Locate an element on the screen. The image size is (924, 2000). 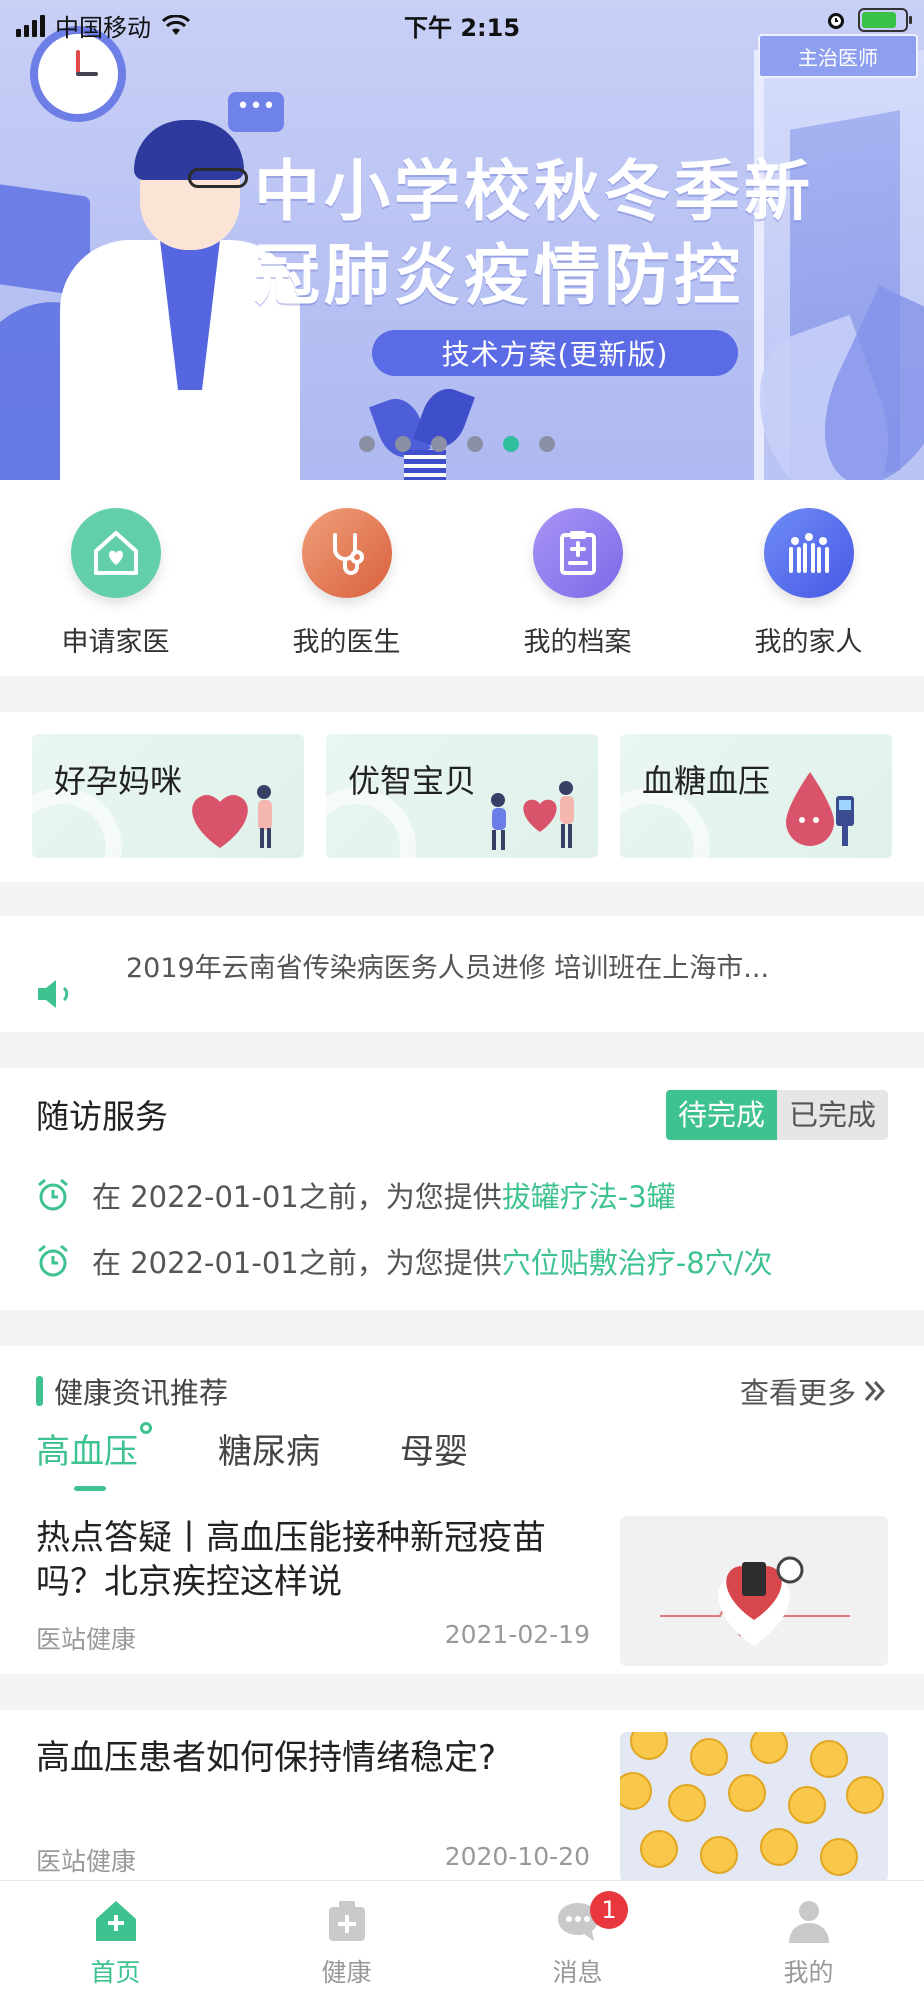
quick-entry-my-family: 我的家人 is located at coordinates (808, 578).